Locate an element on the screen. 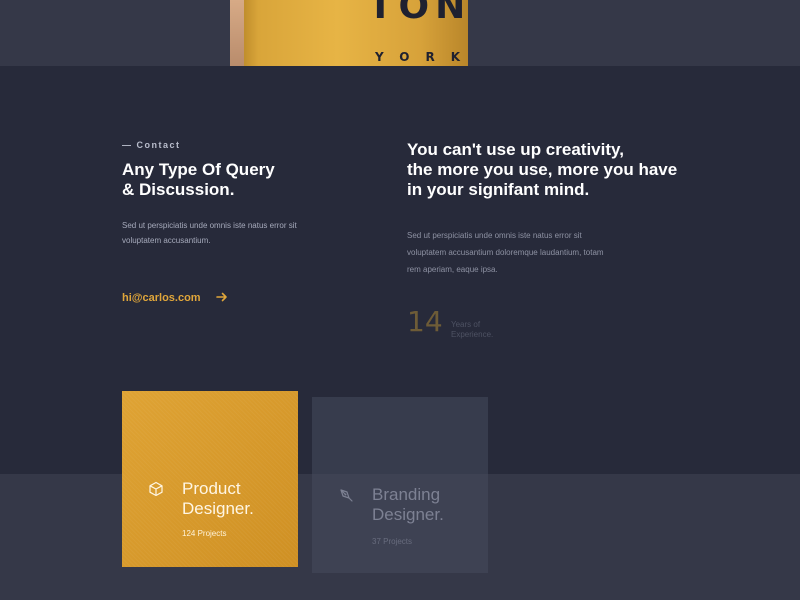 The width and height of the screenshot is (800, 600). branding-designer-card: Branding Designer. 37 Projects is located at coordinates (400, 485).